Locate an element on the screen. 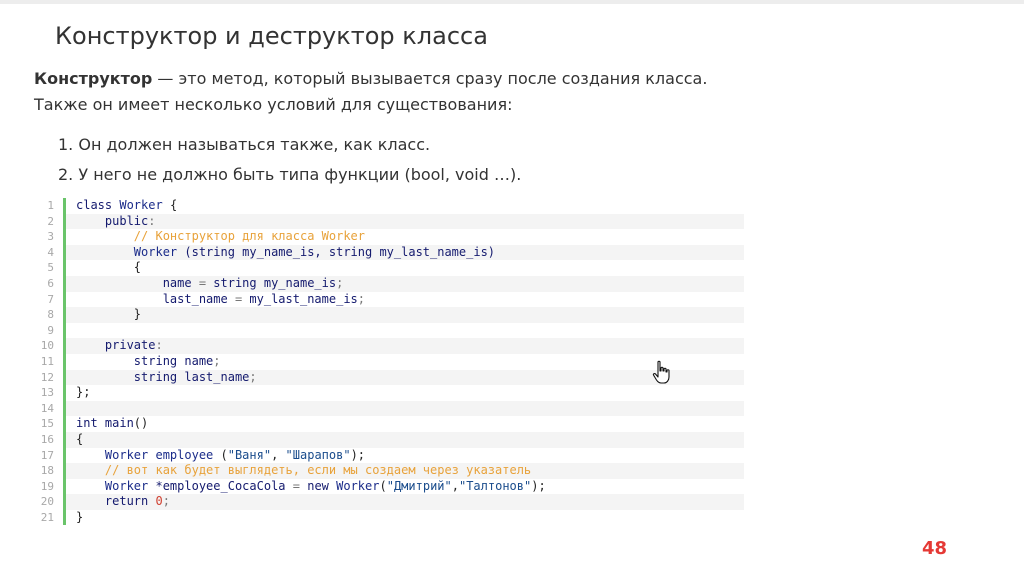 The image size is (1024, 574). code-token: 0 is located at coordinates (159, 501).